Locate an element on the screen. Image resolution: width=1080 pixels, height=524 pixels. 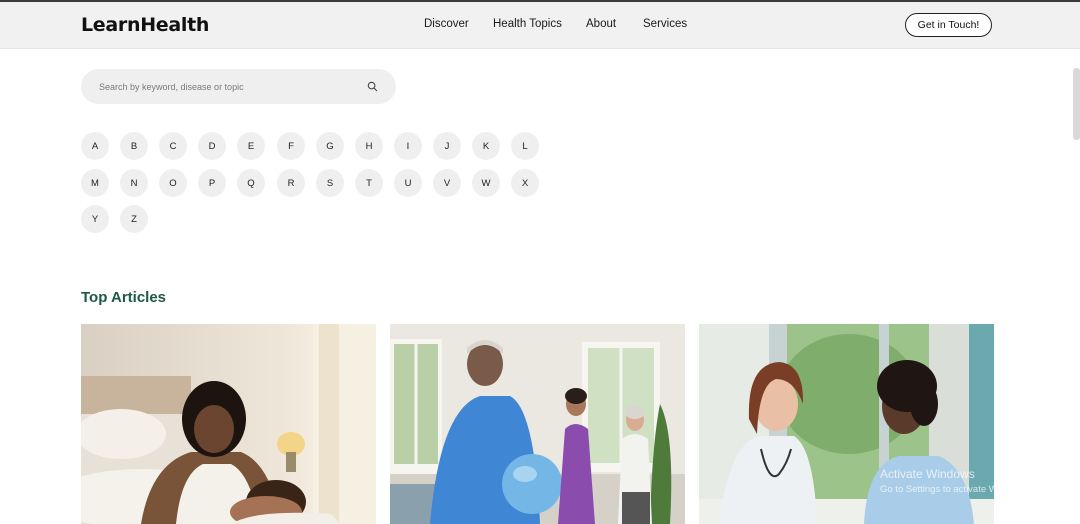
letter-filter-i: I is located at coordinates (408, 146).